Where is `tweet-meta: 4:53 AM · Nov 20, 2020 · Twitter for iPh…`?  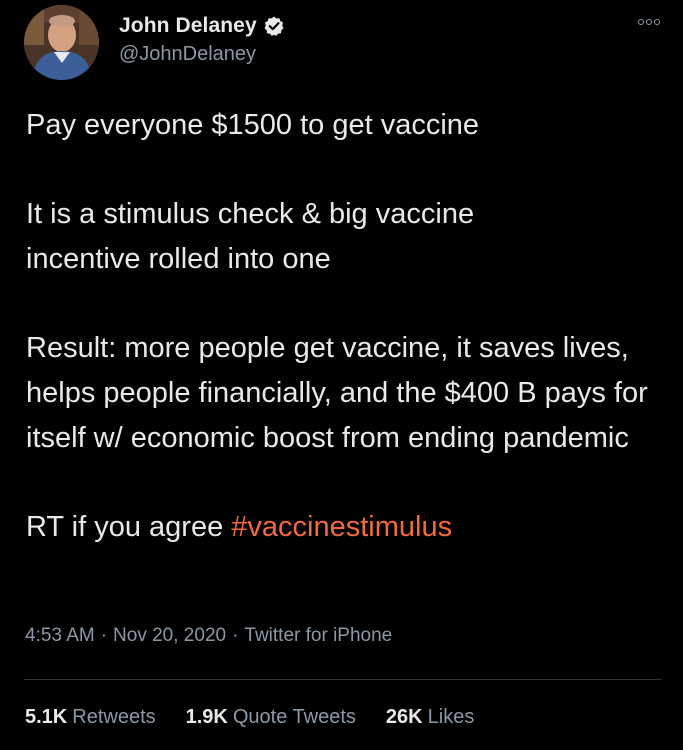 tweet-meta: 4:53 AM · Nov 20, 2020 · Twitter for iPh… is located at coordinates (208, 636).